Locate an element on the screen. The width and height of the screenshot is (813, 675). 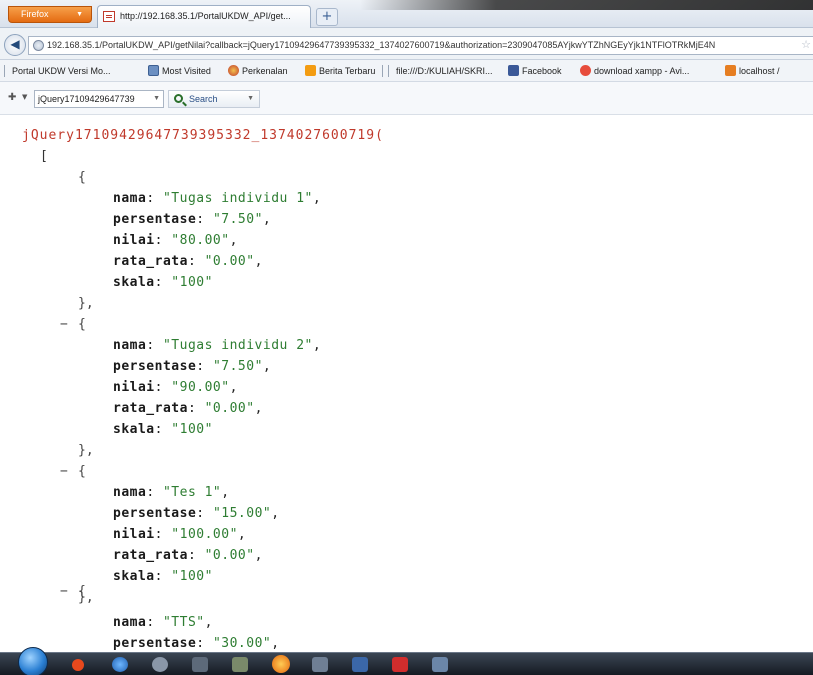
firefox-menu-button: Firefox ▼ is located at coordinates (50, 14).